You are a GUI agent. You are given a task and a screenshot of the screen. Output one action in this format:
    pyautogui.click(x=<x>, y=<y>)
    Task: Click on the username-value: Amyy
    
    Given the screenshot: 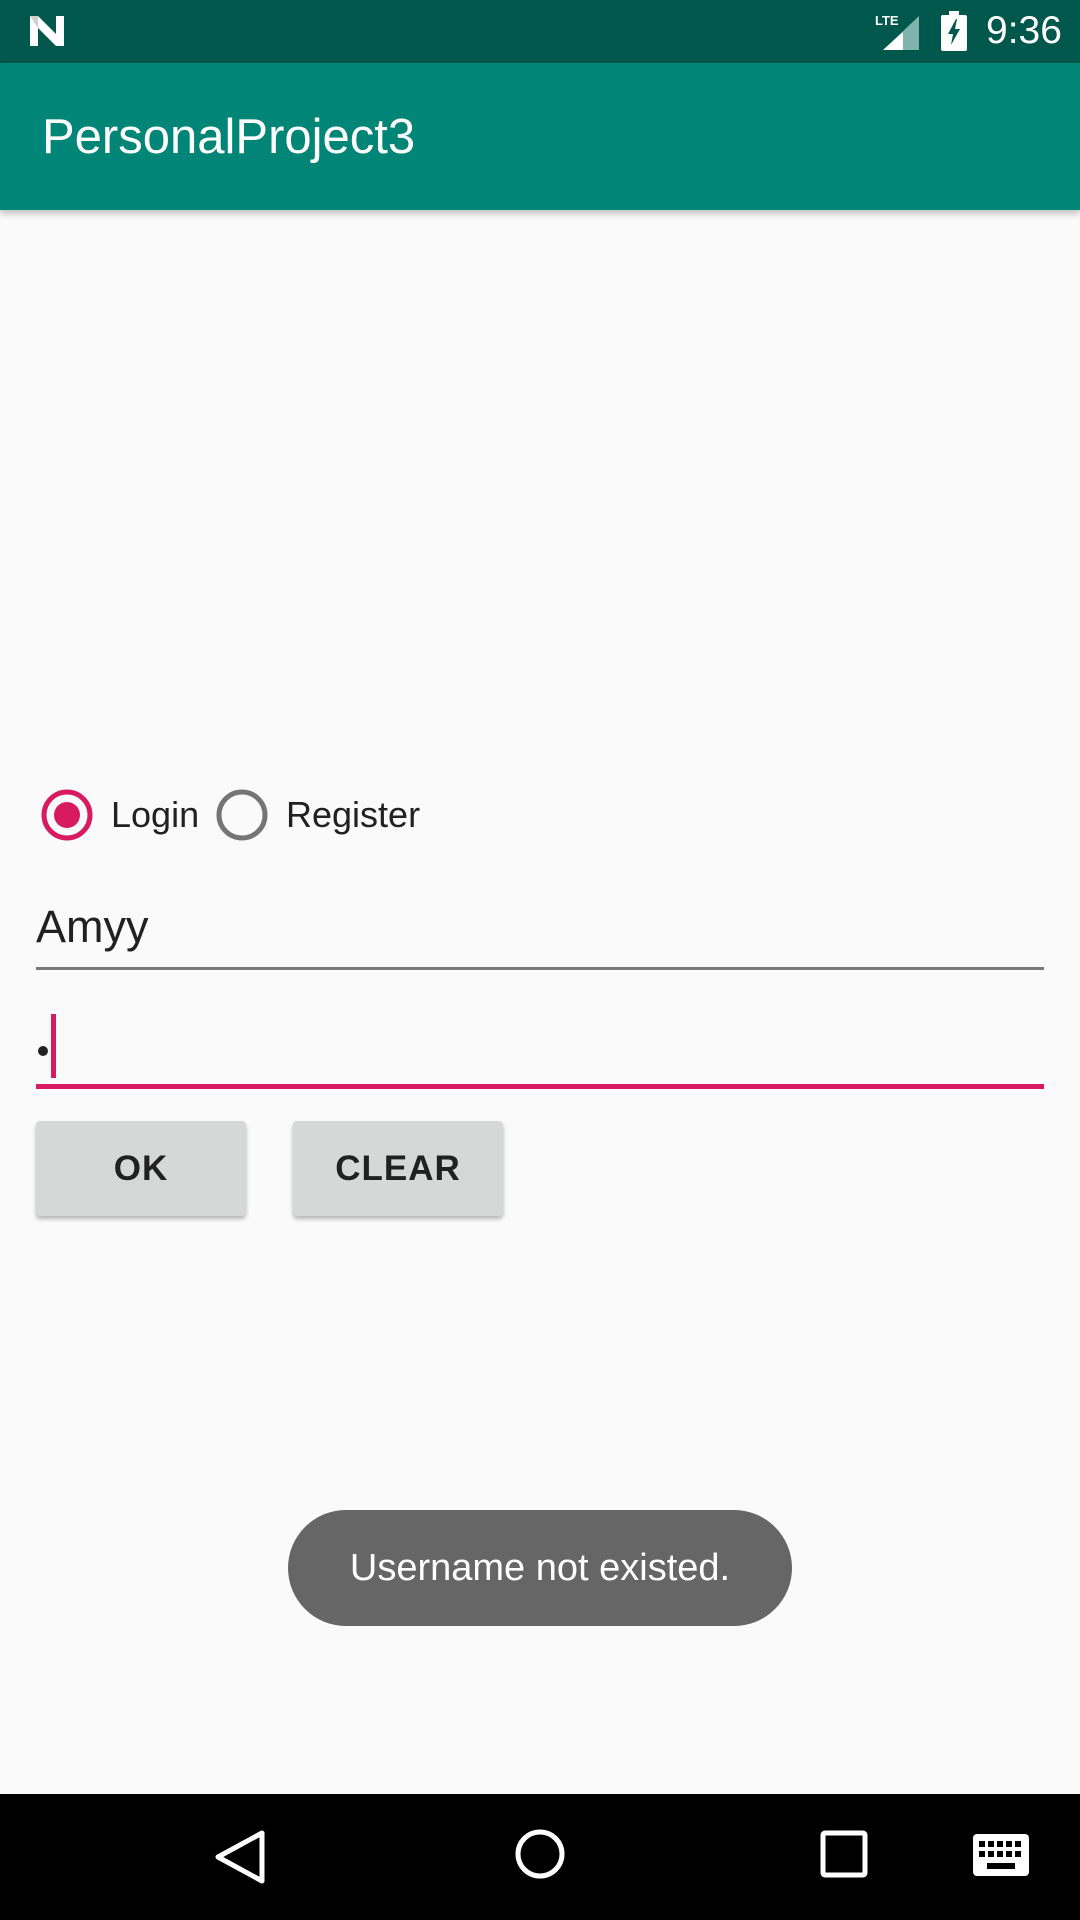 What is the action you would take?
    pyautogui.click(x=92, y=926)
    